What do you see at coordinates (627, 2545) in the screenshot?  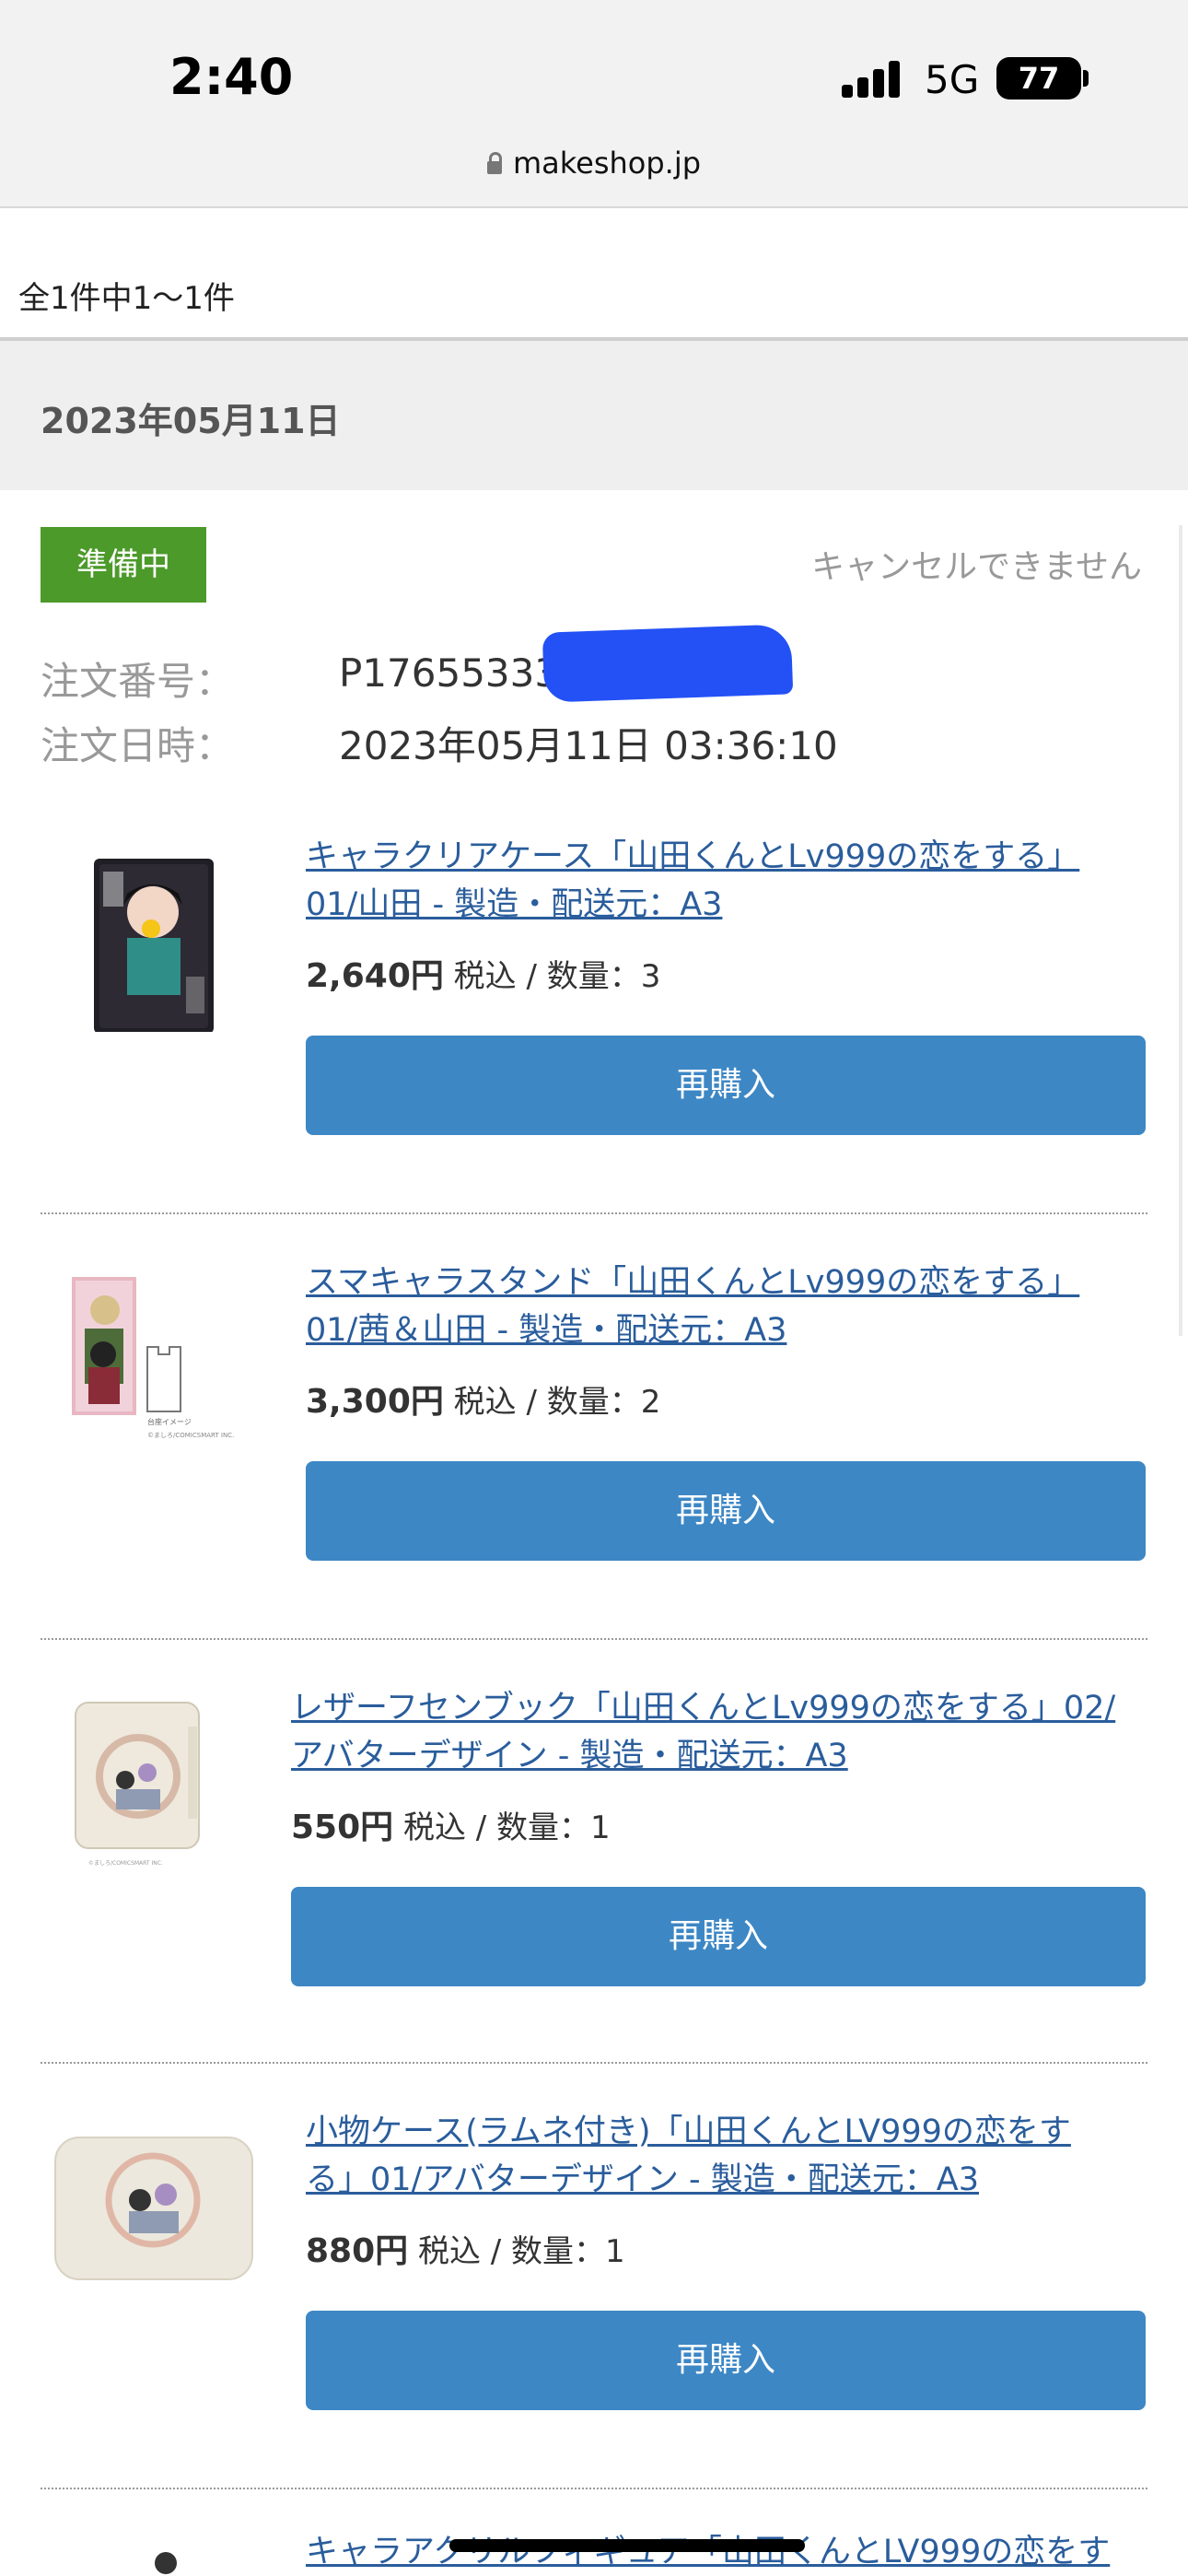 I see `home-indicator` at bounding box center [627, 2545].